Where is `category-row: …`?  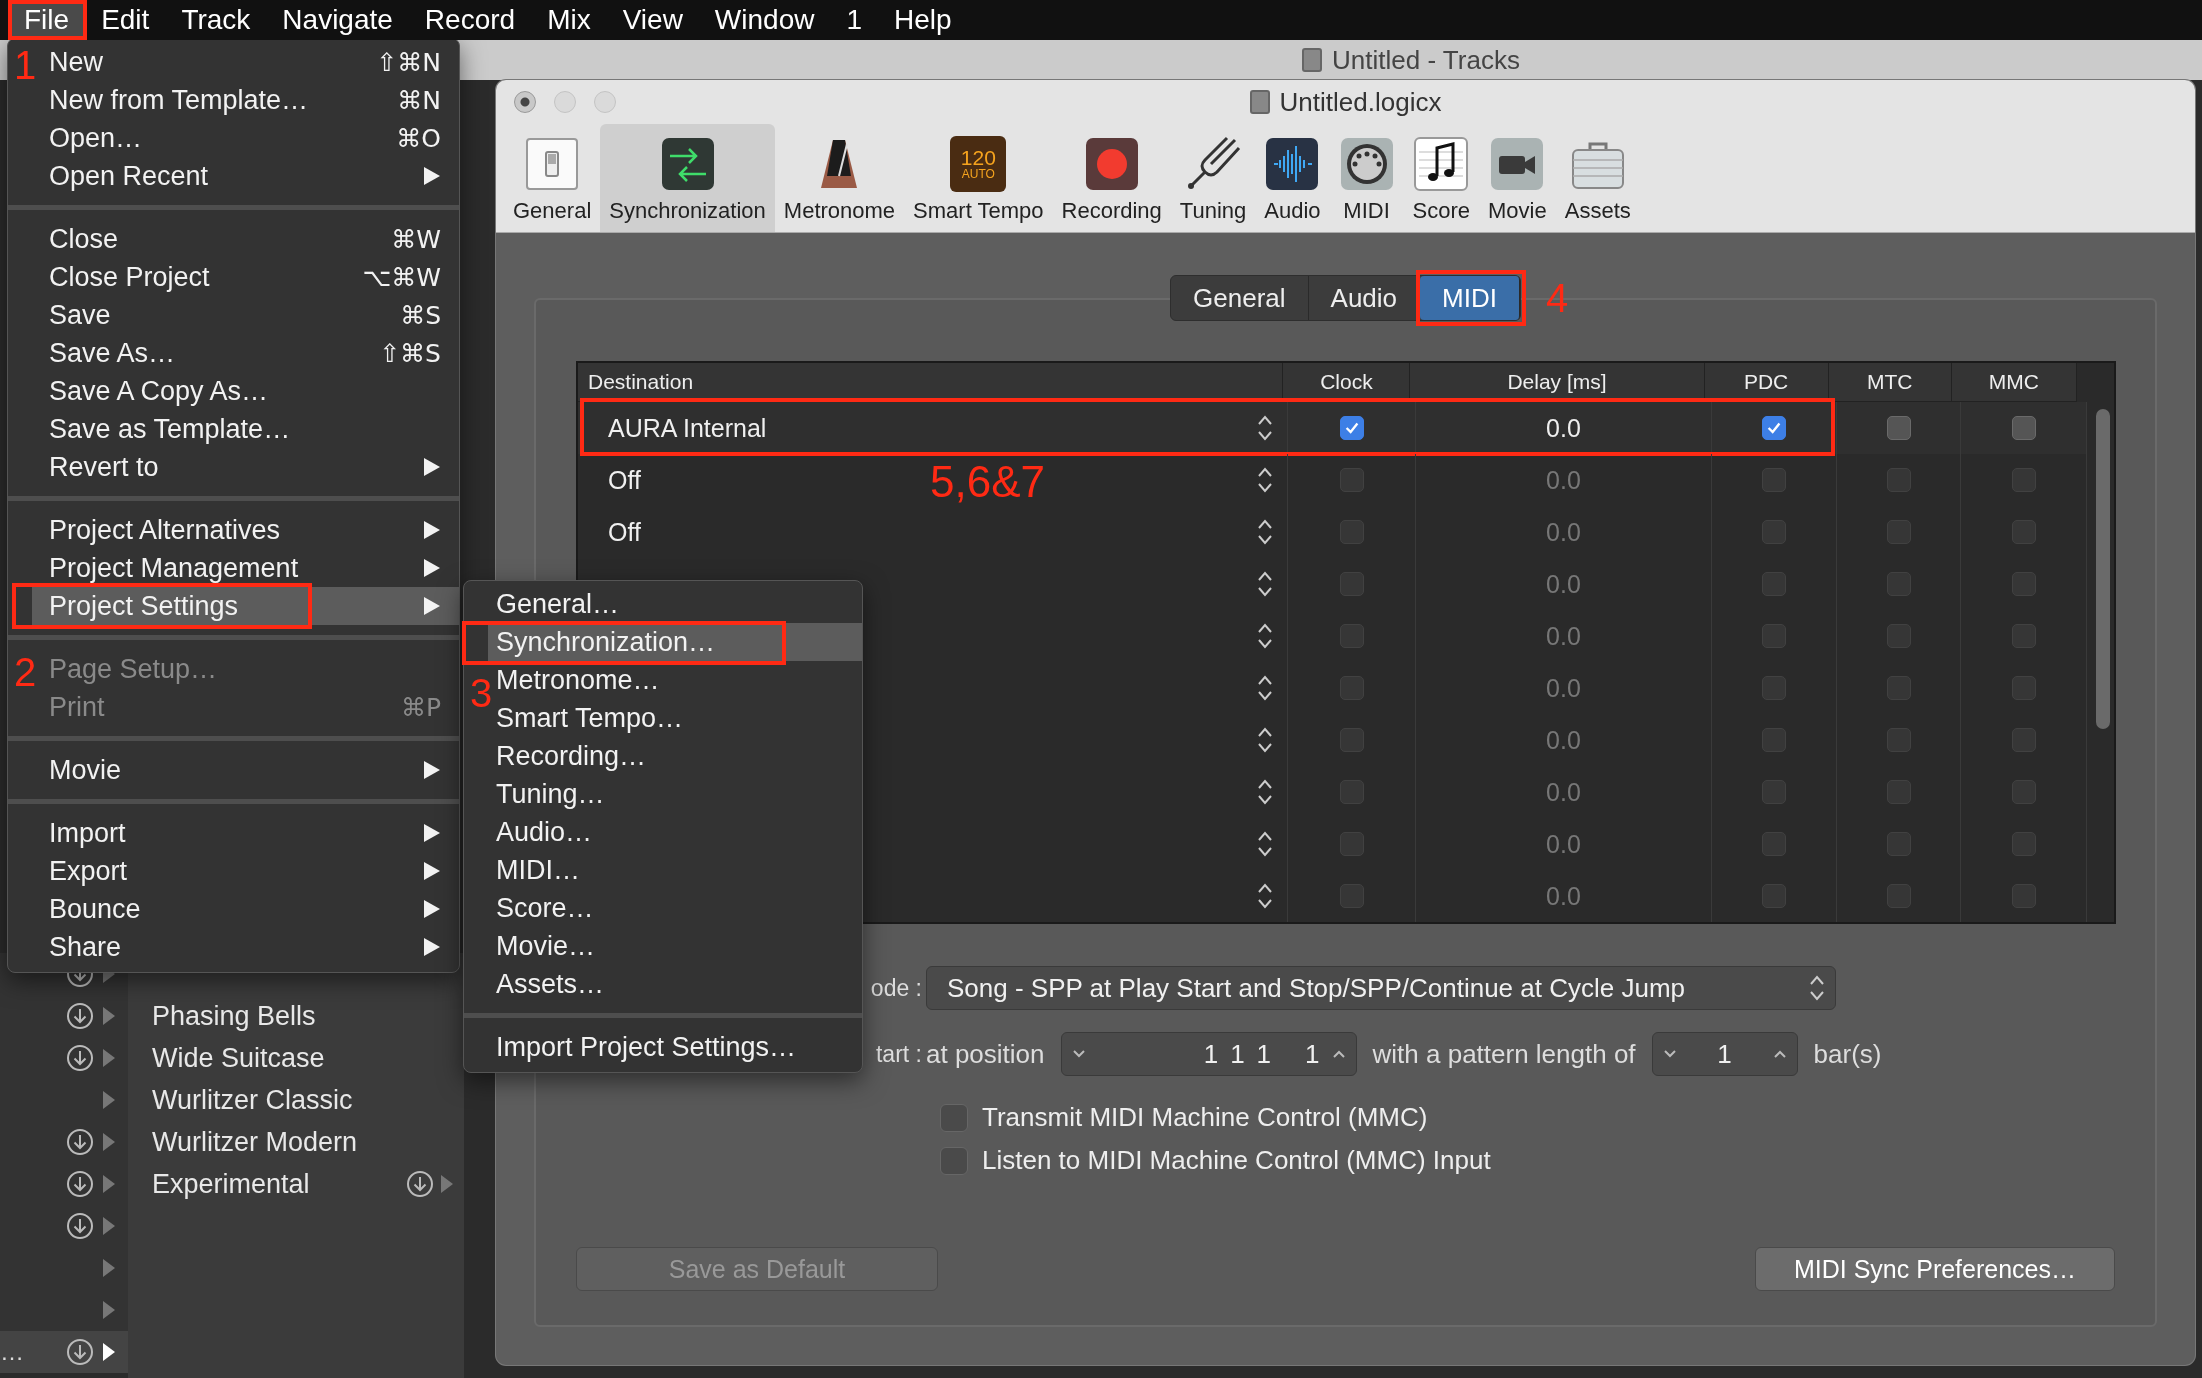 category-row: … is located at coordinates (64, 1352).